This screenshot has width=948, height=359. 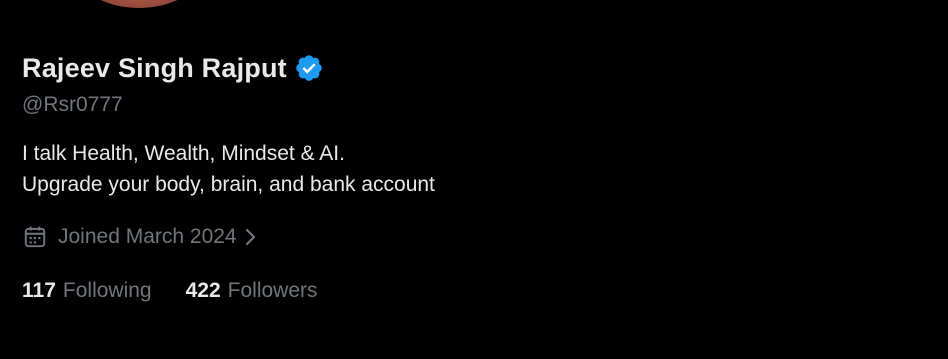 I want to click on following-label: Following, so click(x=107, y=290).